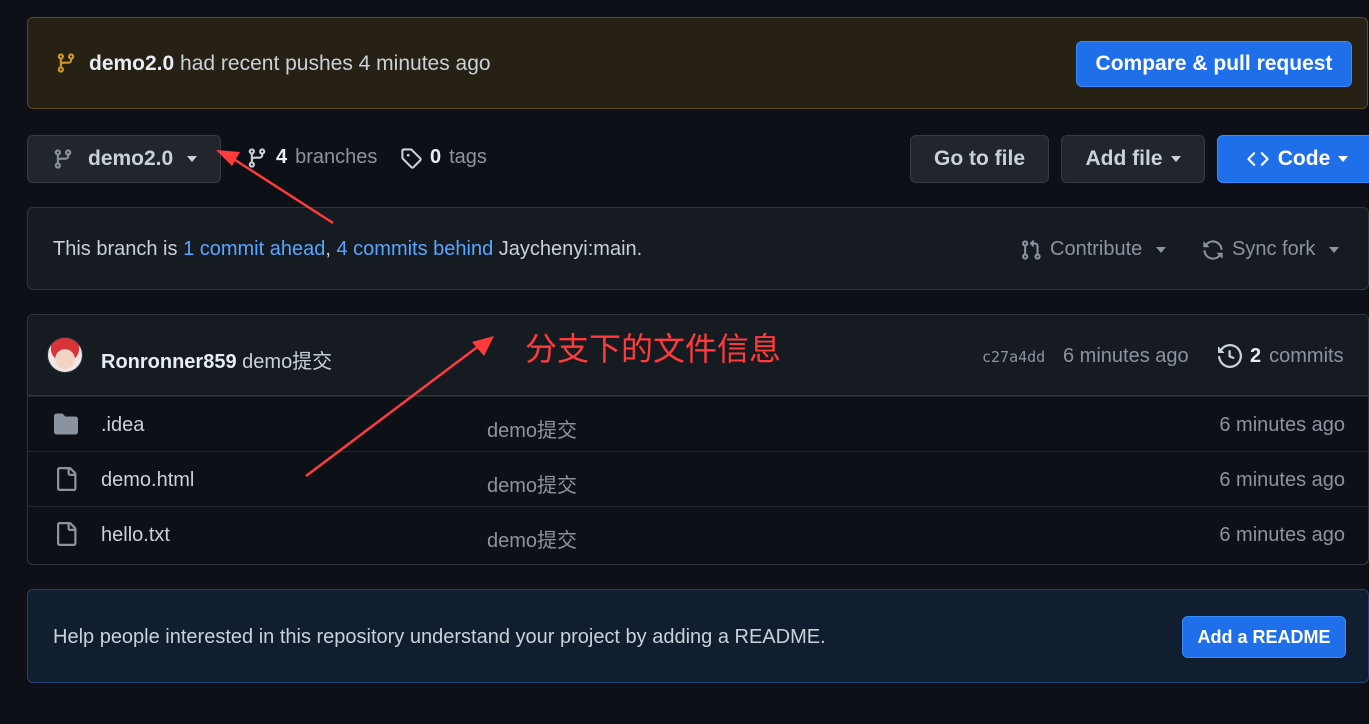 Image resolution: width=1369 pixels, height=724 pixels. What do you see at coordinates (698, 533) in the screenshot?
I see `file-row: hello.txt demo提交 6 minutes ago` at bounding box center [698, 533].